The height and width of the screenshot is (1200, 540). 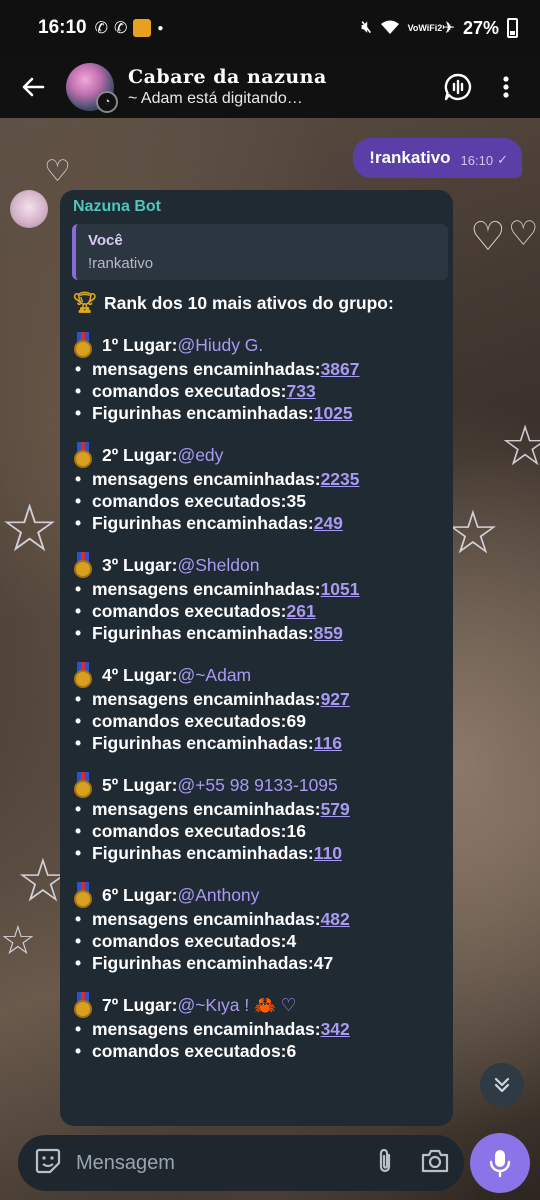 I want to click on message-text: !rankativo, so click(x=410, y=157).